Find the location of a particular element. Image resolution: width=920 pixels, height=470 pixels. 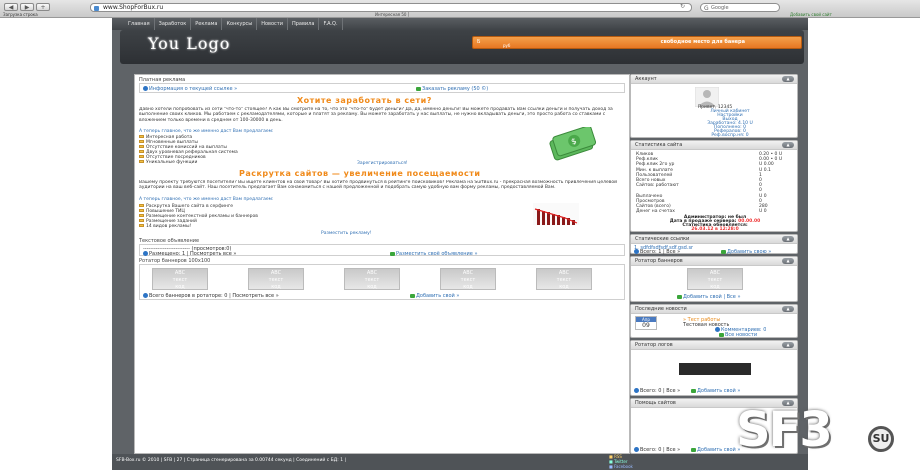

bookmark-link: Добавить свой сайт is located at coordinates (811, 14).